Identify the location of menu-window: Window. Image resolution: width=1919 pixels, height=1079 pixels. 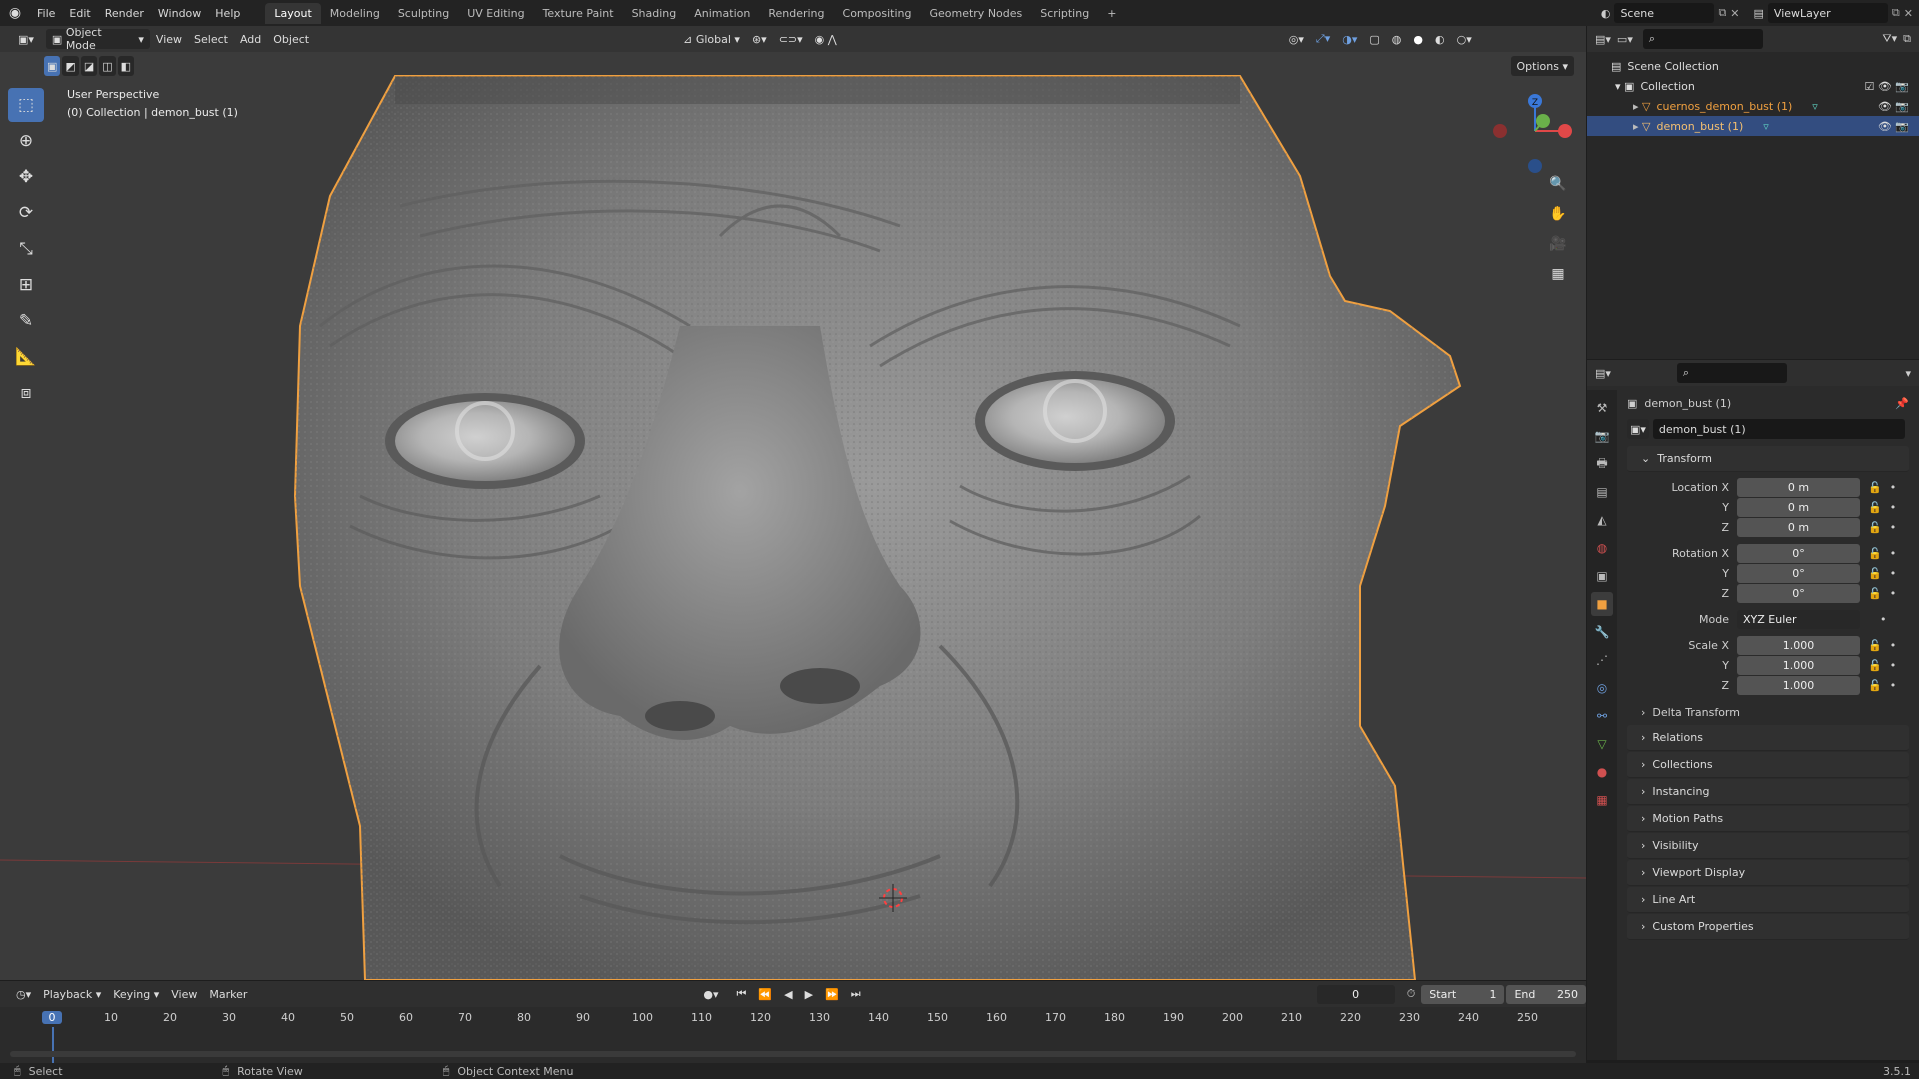
(179, 13).